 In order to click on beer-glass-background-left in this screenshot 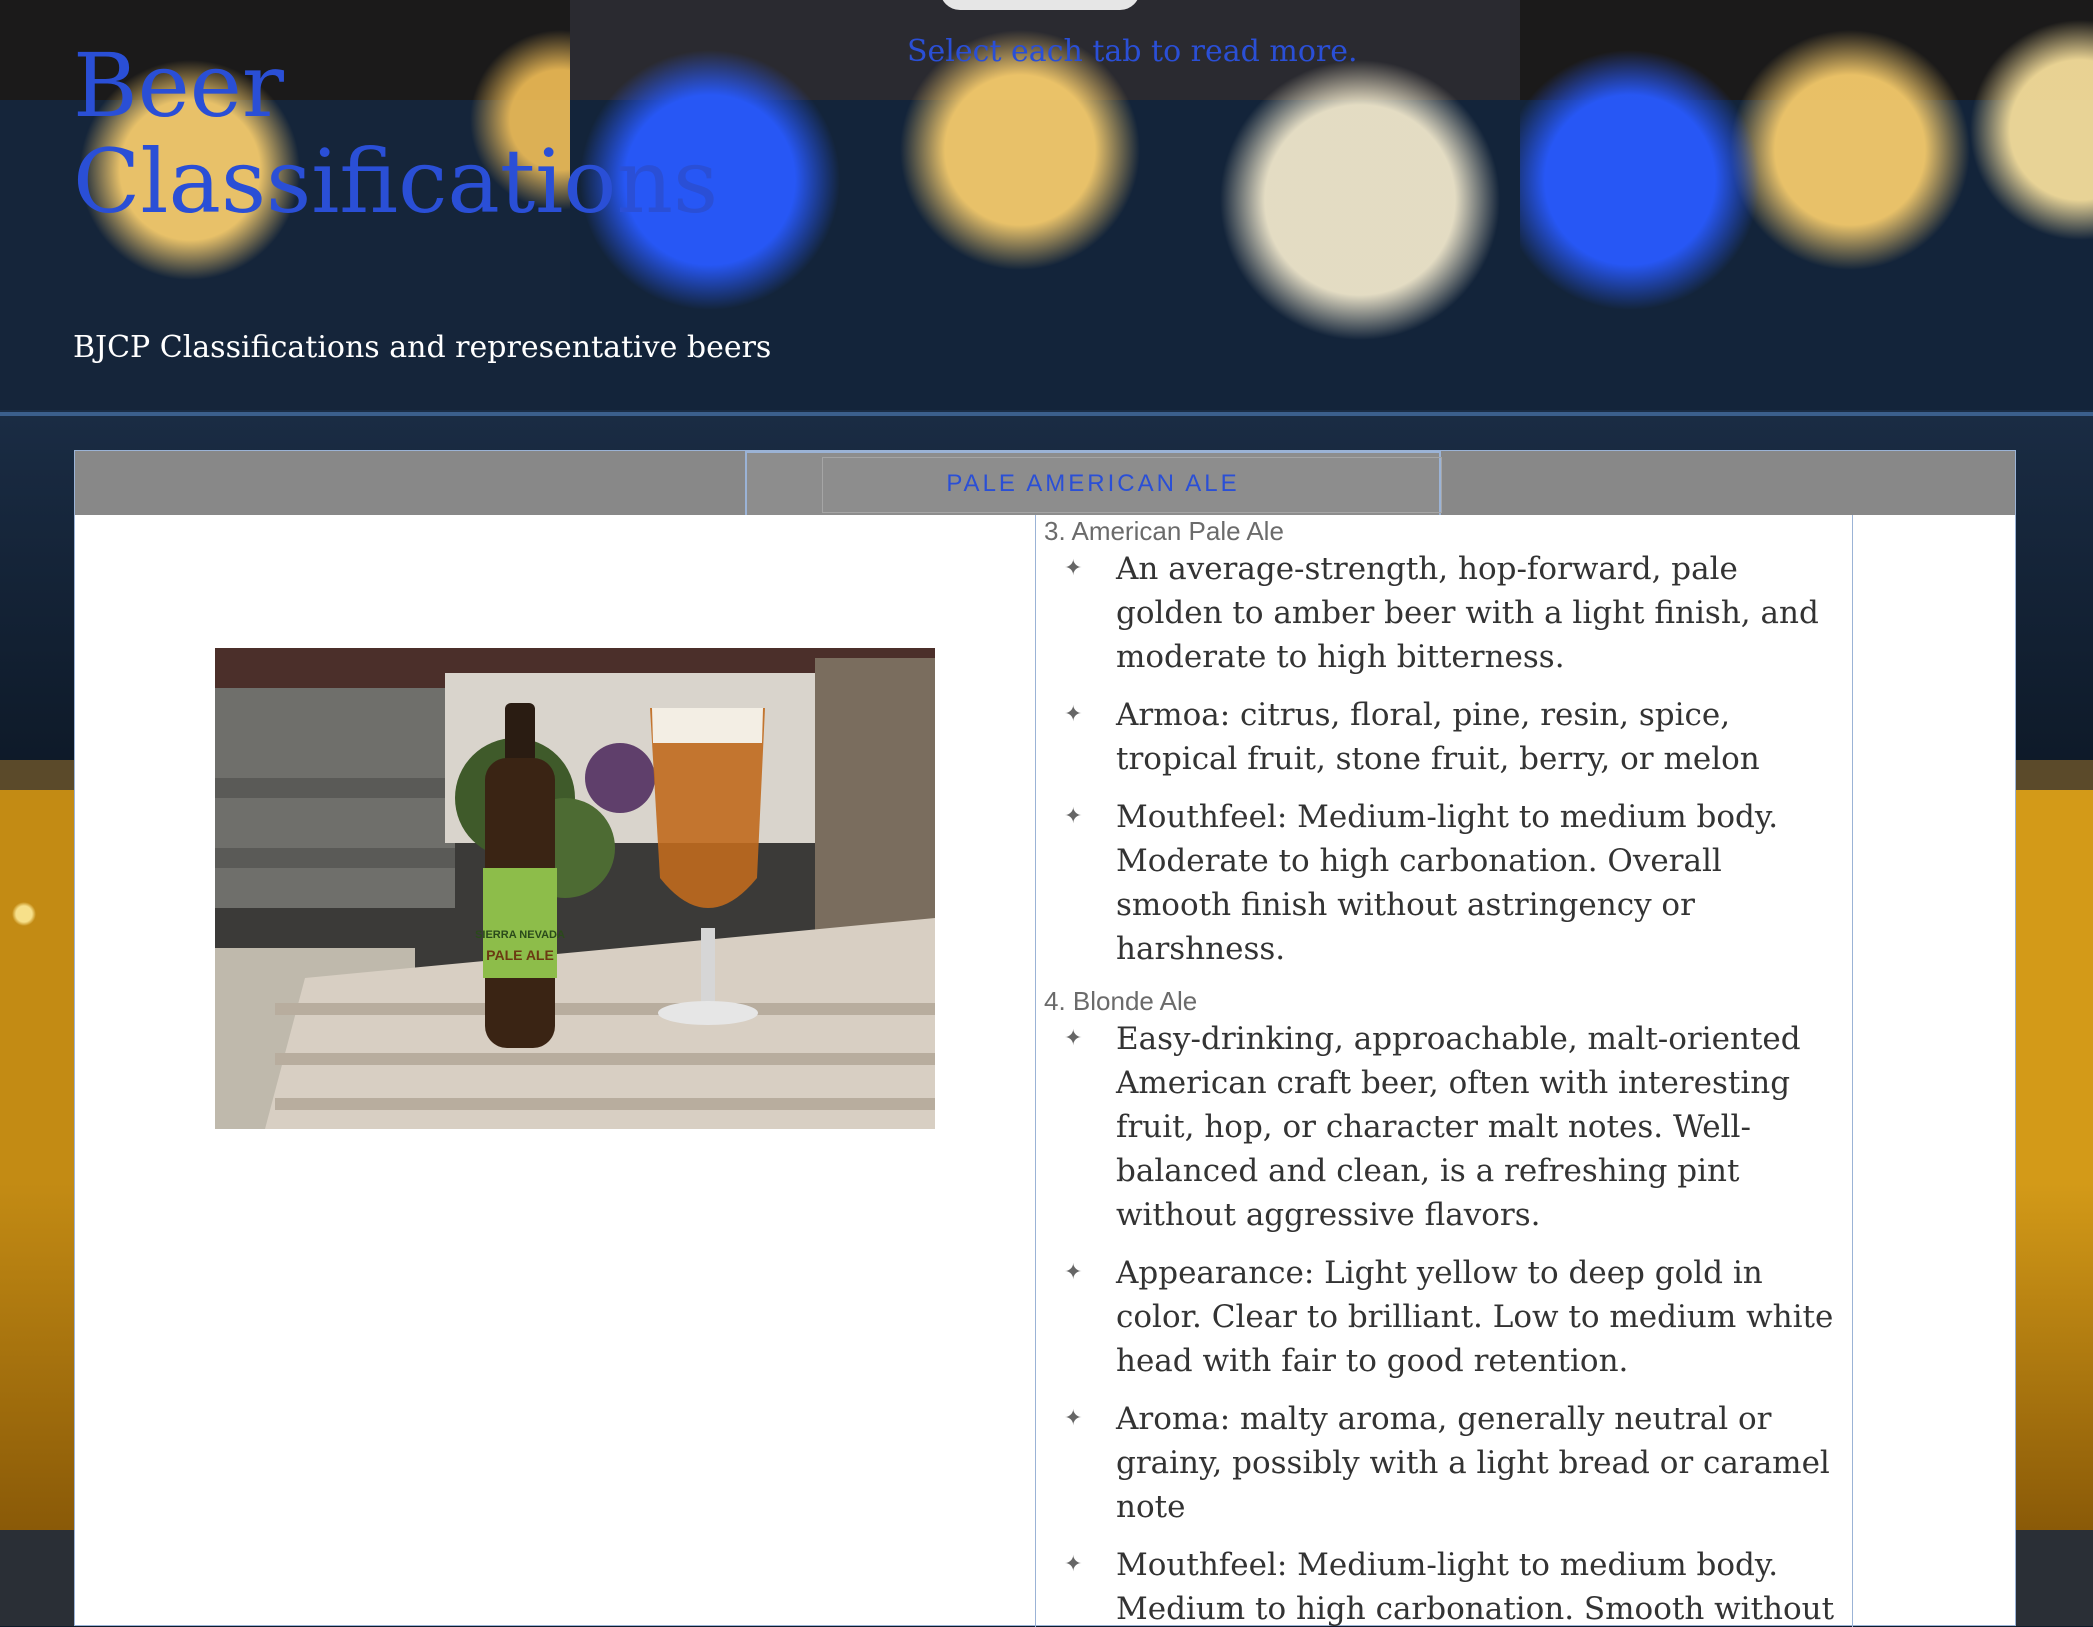, I will do `click(40, 1145)`.